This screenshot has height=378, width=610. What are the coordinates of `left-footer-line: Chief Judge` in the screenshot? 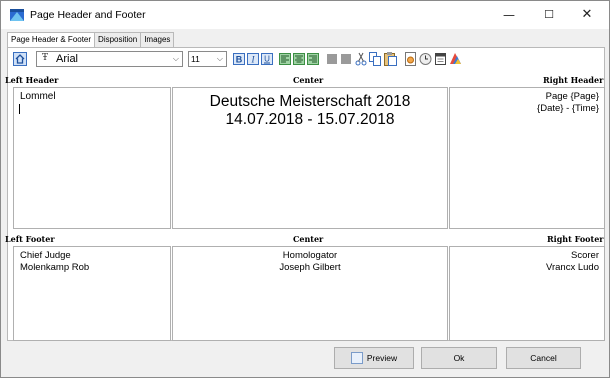 It's located at (45, 255).